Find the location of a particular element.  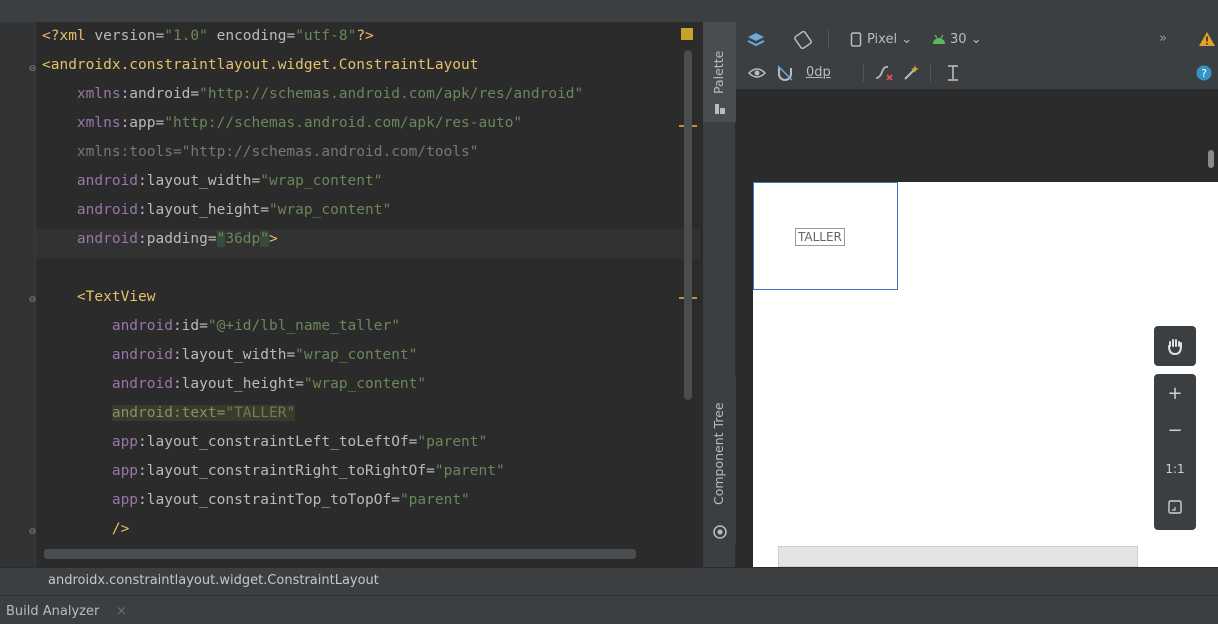

default-margin-selector: 0dp is located at coordinates (818, 73).